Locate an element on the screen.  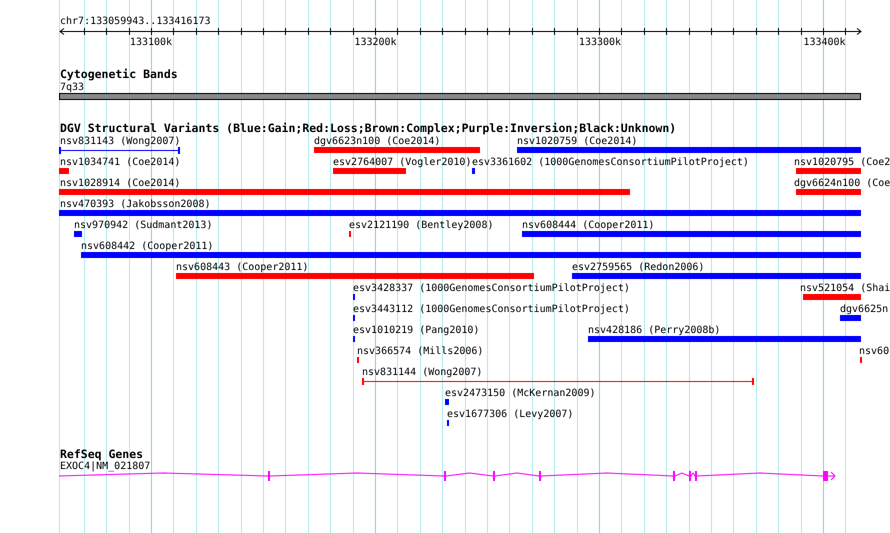
variant-label: nsv60 is located at coordinates (874, 351).